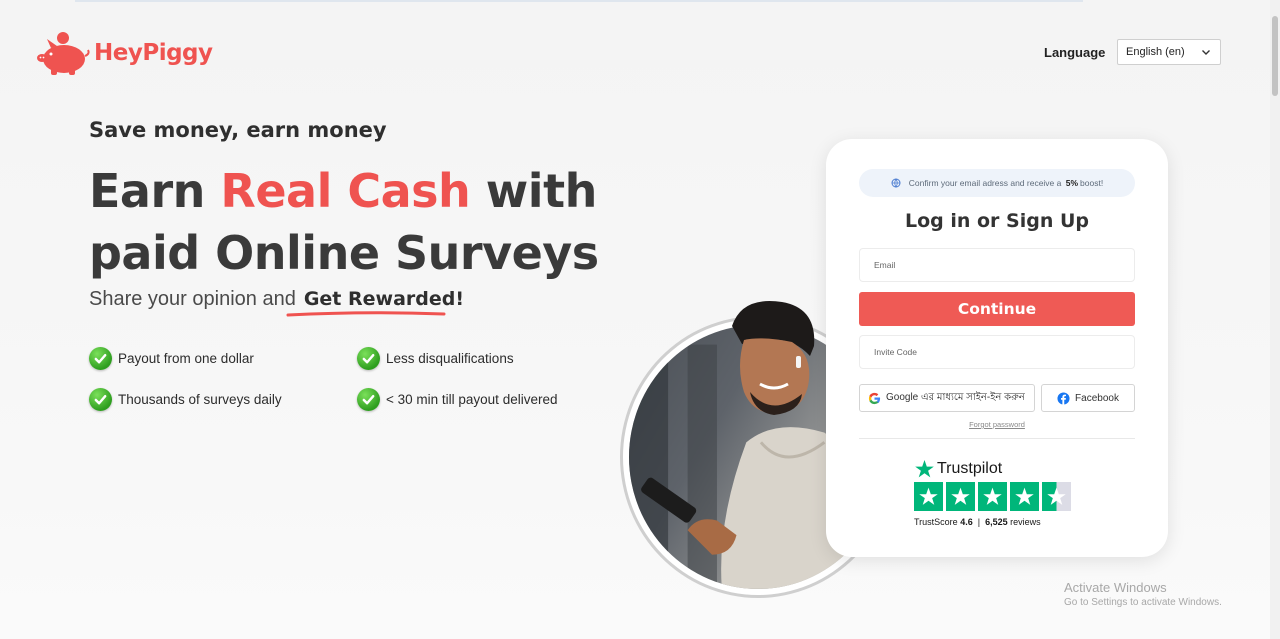 This screenshot has height=639, width=1280. What do you see at coordinates (450, 358) in the screenshot?
I see `feature-label: Less disqualifications` at bounding box center [450, 358].